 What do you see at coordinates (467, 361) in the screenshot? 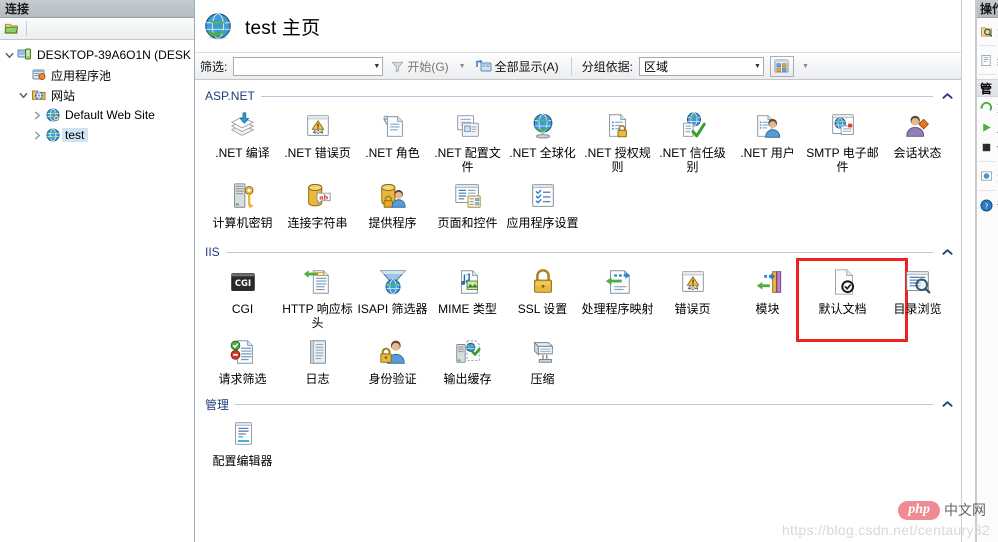
I see `feature-output-caching: 输出缓存` at bounding box center [467, 361].